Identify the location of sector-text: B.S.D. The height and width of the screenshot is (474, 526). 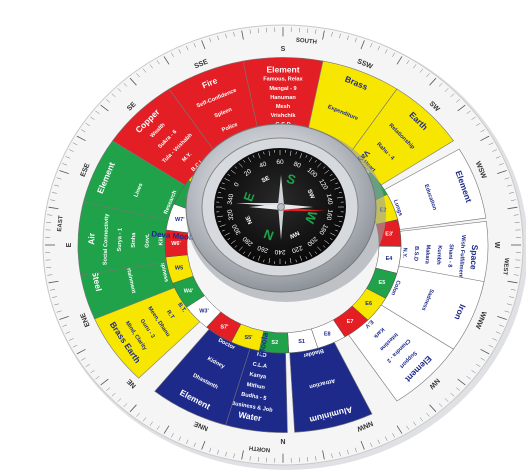
(415, 253).